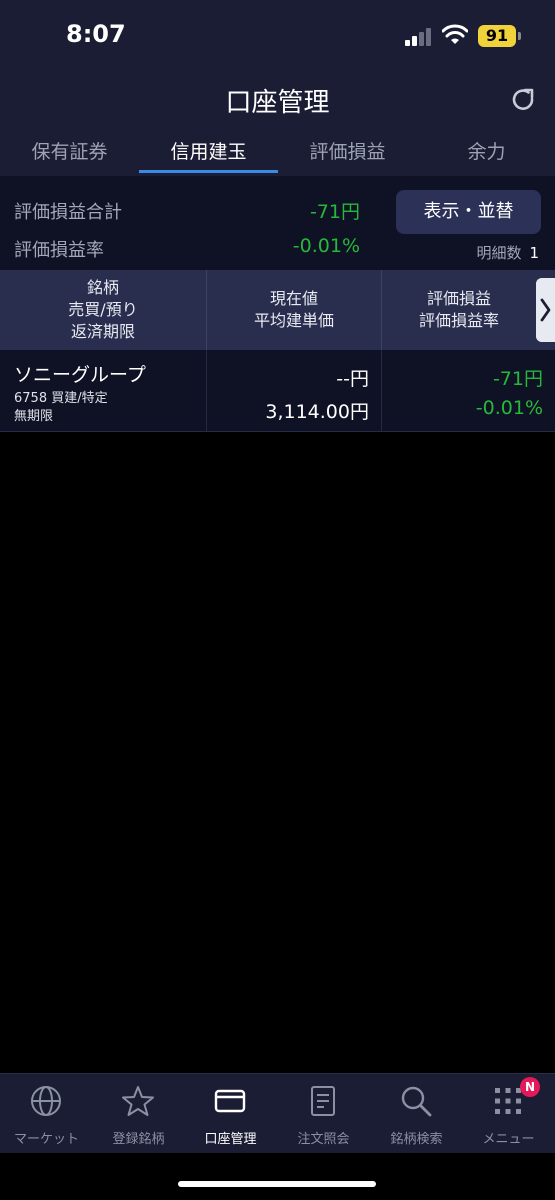 The width and height of the screenshot is (555, 1200). What do you see at coordinates (317, 412) in the screenshot?
I see `average-price: 3,114.00円` at bounding box center [317, 412].